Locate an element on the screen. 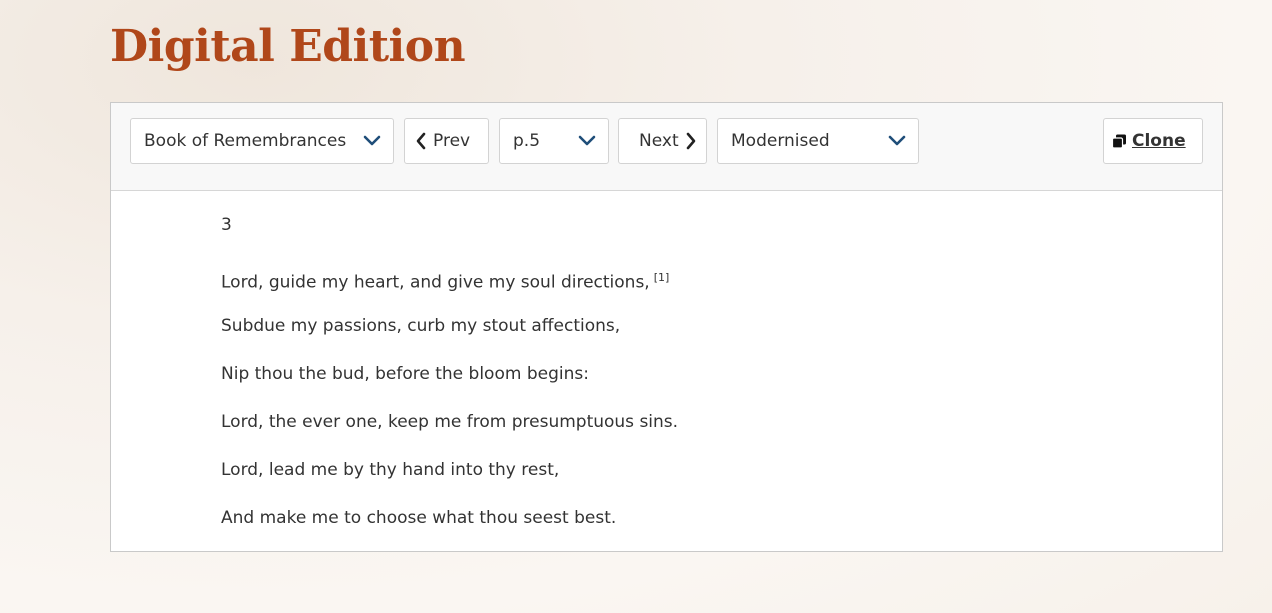 The height and width of the screenshot is (613, 1272). reader-toolbar: Book of Remembrances Prev p.5 Next Moder is located at coordinates (666, 147).